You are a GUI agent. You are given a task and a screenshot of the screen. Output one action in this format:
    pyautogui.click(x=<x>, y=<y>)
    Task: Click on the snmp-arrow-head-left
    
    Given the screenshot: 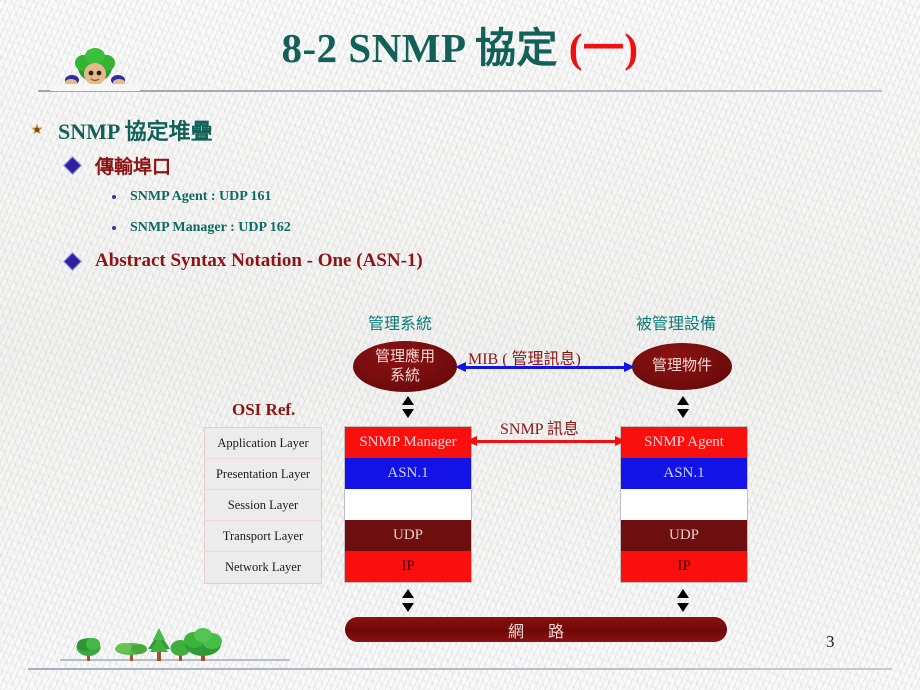 What is the action you would take?
    pyautogui.click(x=471, y=441)
    